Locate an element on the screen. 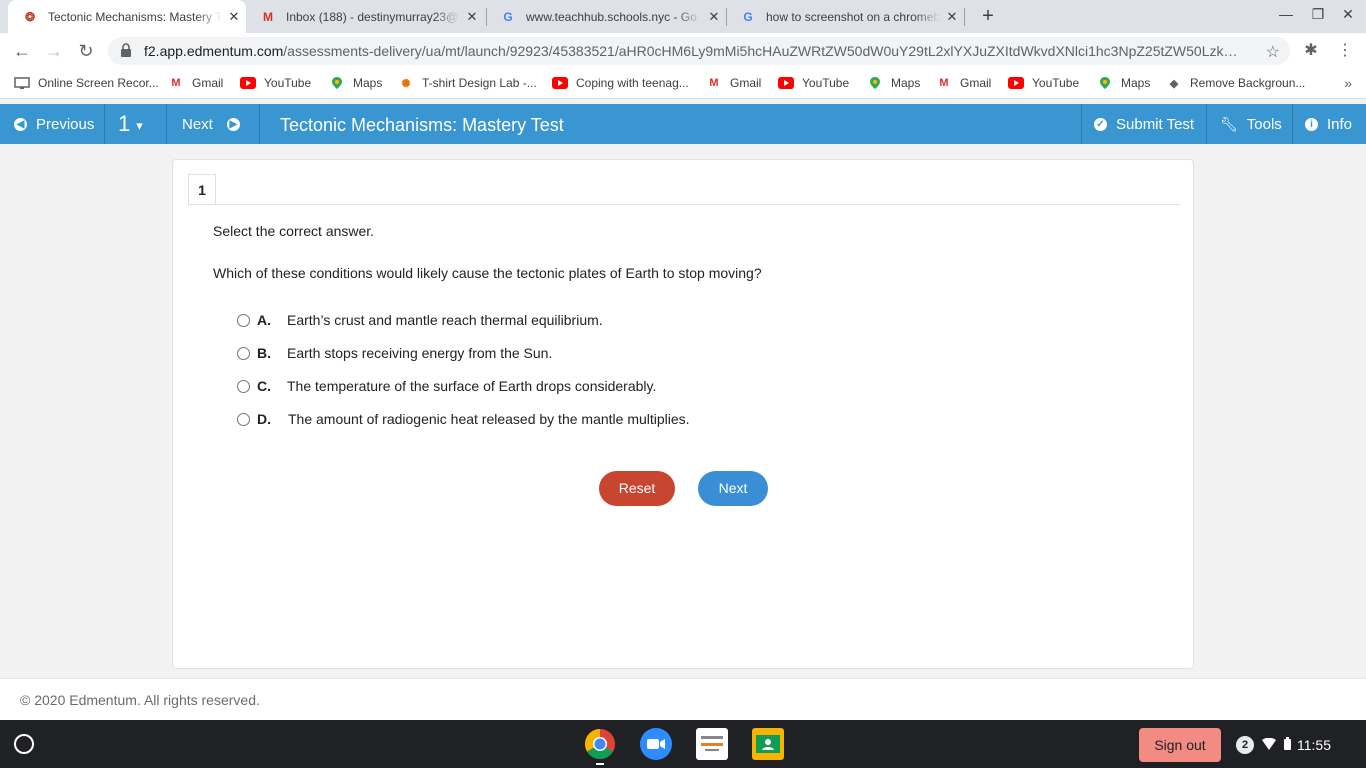 Image resolution: width=1366 pixels, height=768 pixels. new-tab-button: + is located at coordinates (988, 16).